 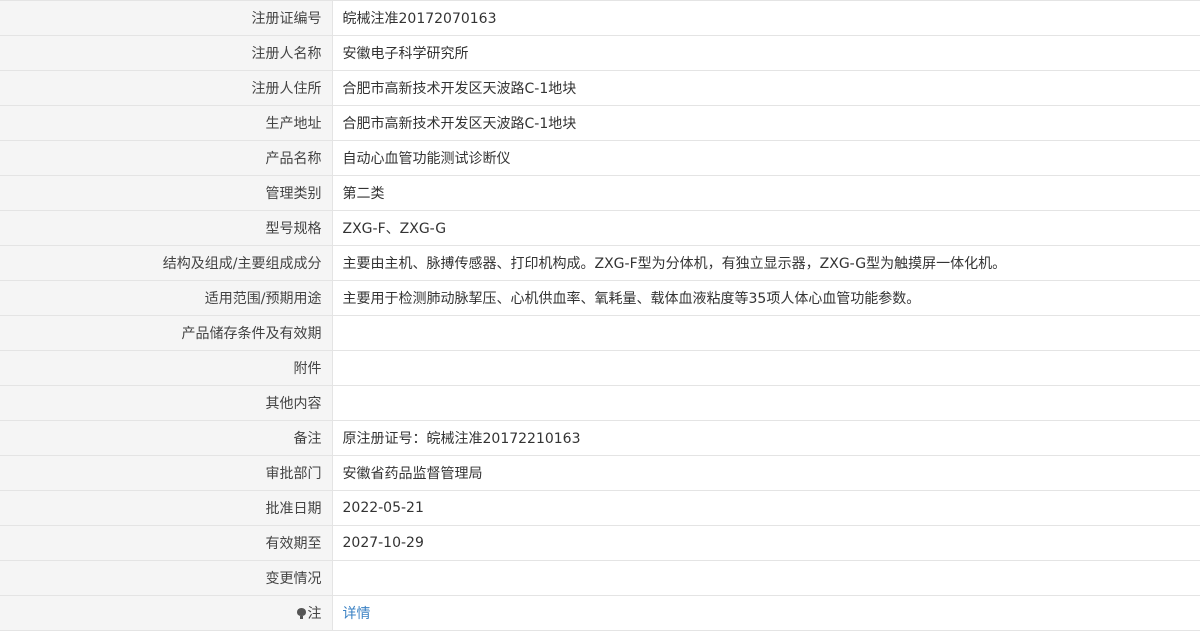 I want to click on management-category-value: 第二类, so click(x=766, y=193).